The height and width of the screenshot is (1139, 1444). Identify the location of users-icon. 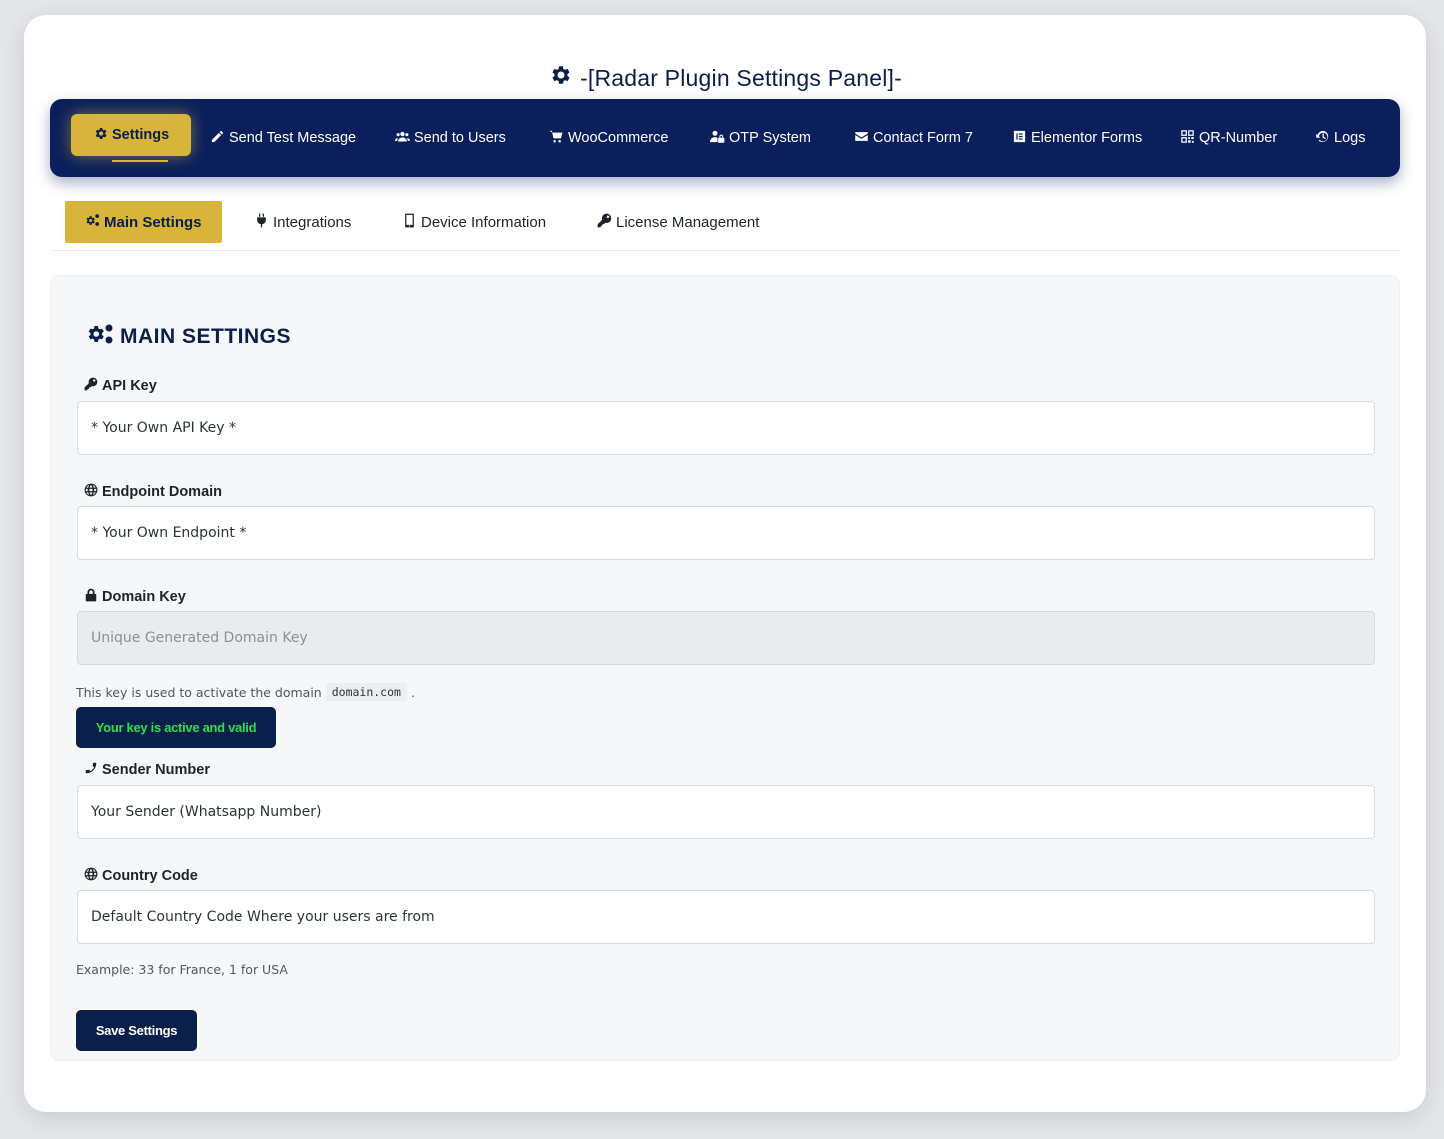
(402, 138).